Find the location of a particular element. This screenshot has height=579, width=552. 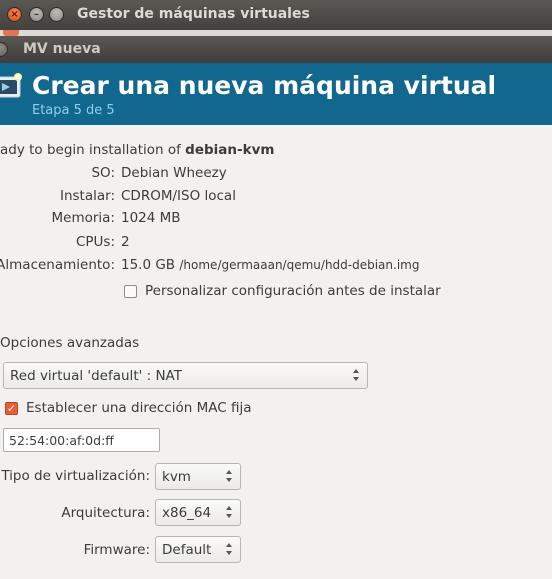

memory-value: 1024 MB is located at coordinates (151, 218).